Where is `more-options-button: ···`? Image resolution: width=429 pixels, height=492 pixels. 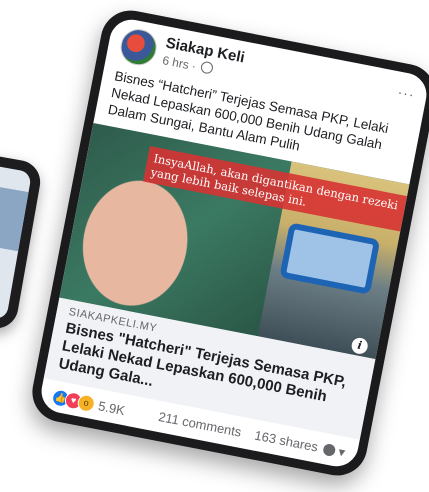 more-options-button: ··· is located at coordinates (406, 93).